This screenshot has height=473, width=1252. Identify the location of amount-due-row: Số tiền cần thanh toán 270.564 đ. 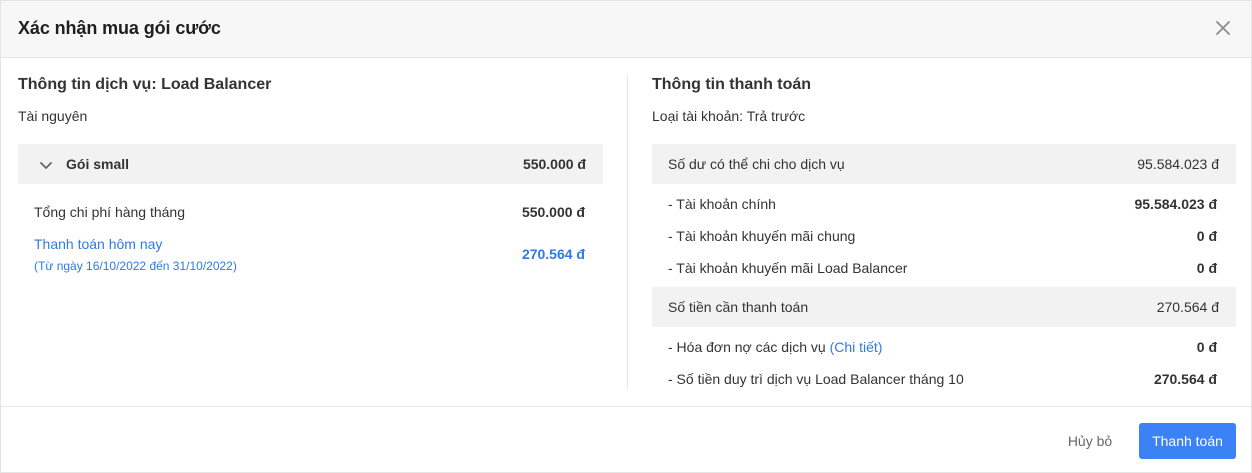
(944, 307).